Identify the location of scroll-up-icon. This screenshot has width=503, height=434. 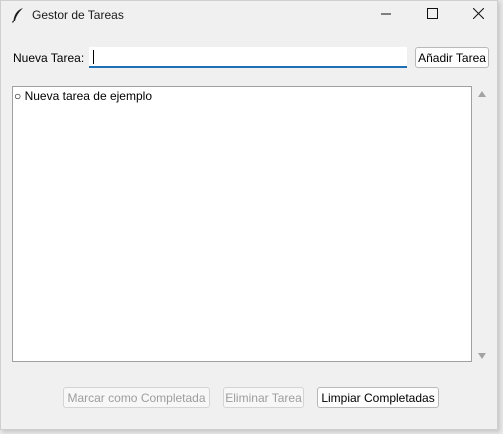
(482, 94).